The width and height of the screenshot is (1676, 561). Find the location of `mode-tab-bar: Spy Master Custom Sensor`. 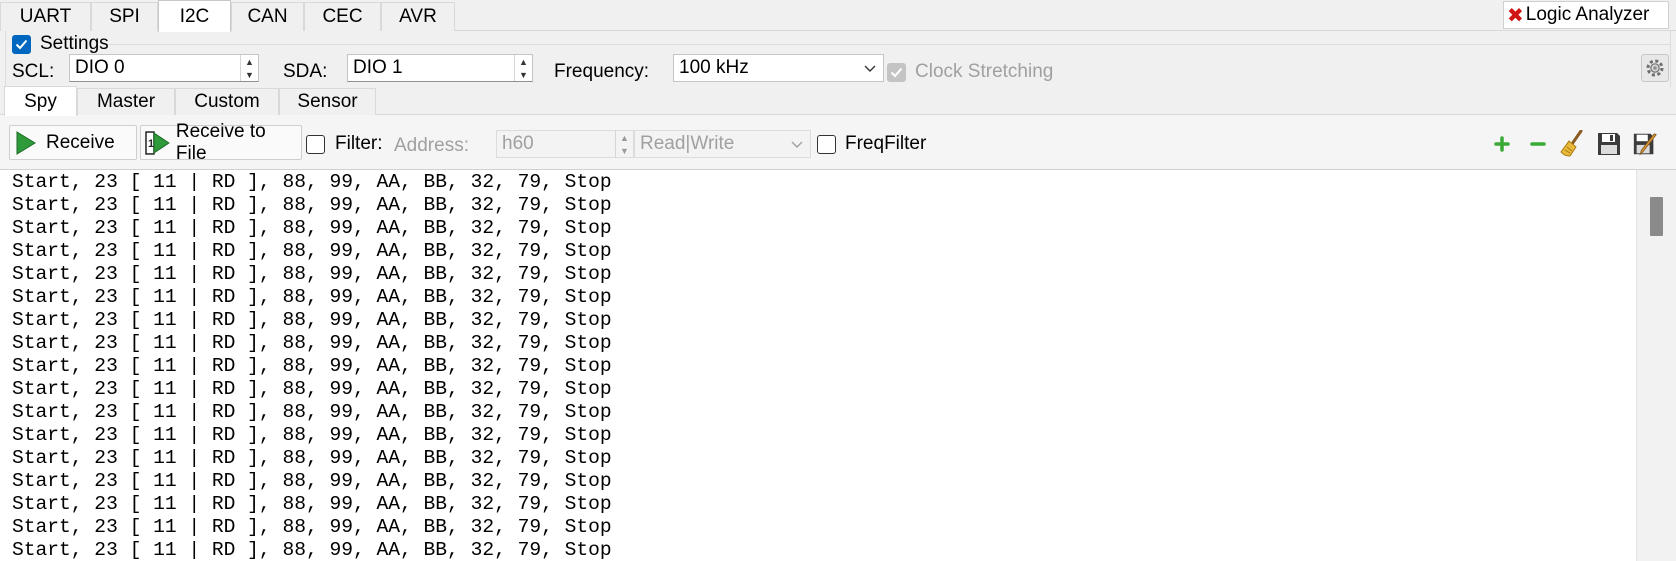

mode-tab-bar: Spy Master Custom Sensor is located at coordinates (838, 101).